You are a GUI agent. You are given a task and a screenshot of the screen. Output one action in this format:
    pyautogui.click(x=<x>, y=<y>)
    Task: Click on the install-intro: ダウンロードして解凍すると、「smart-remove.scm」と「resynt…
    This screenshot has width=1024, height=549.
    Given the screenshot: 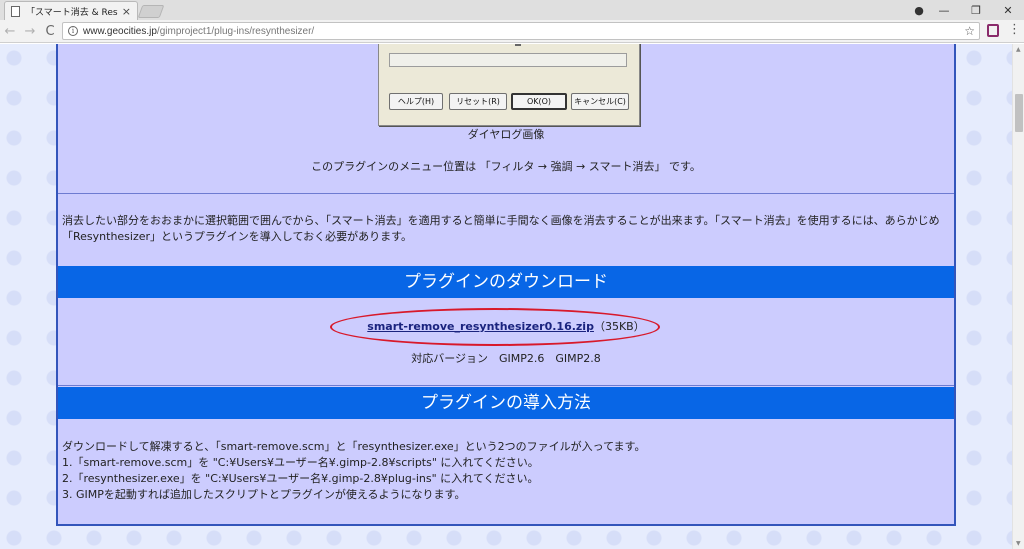 What is the action you would take?
    pyautogui.click(x=354, y=446)
    